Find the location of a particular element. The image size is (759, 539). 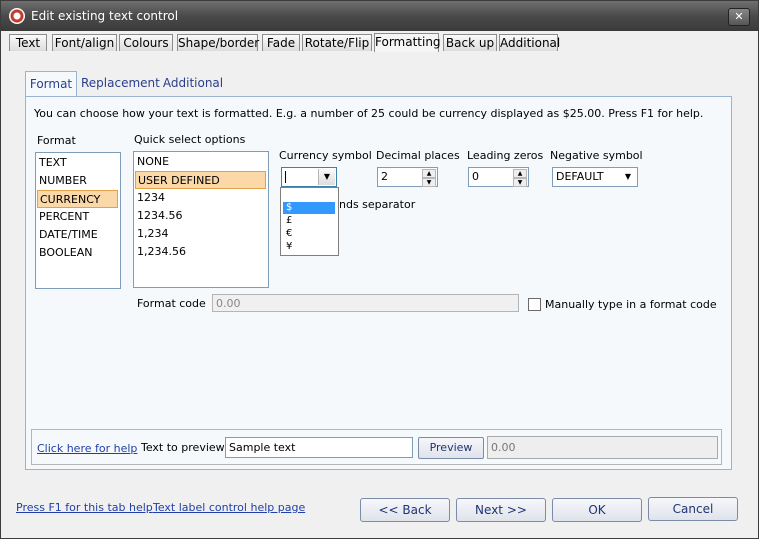

ok-button: OK is located at coordinates (597, 510).